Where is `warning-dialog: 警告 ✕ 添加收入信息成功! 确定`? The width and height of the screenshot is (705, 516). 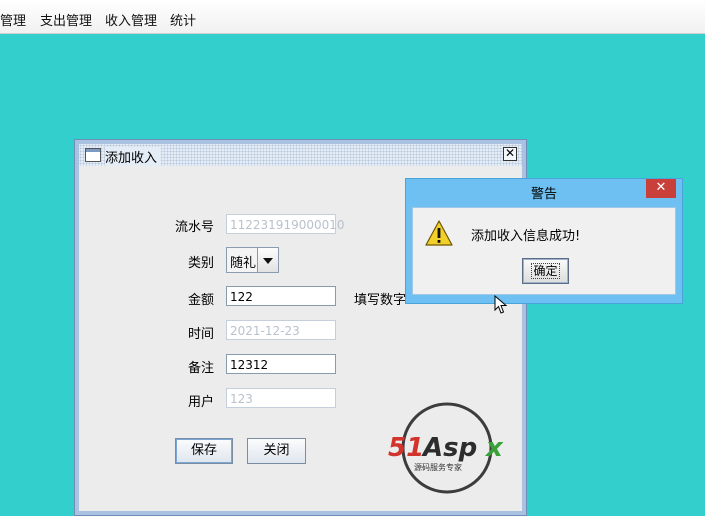
warning-dialog: 警告 ✕ 添加收入信息成功! 确定 is located at coordinates (544, 241).